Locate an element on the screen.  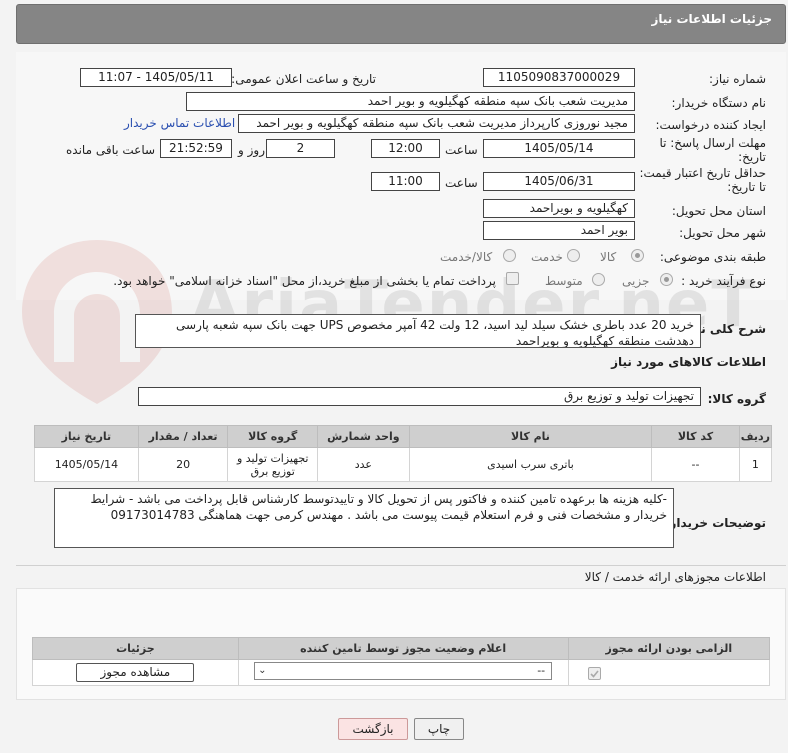
deadline-date-label: تاریخ: is located at coordinates (752, 157).